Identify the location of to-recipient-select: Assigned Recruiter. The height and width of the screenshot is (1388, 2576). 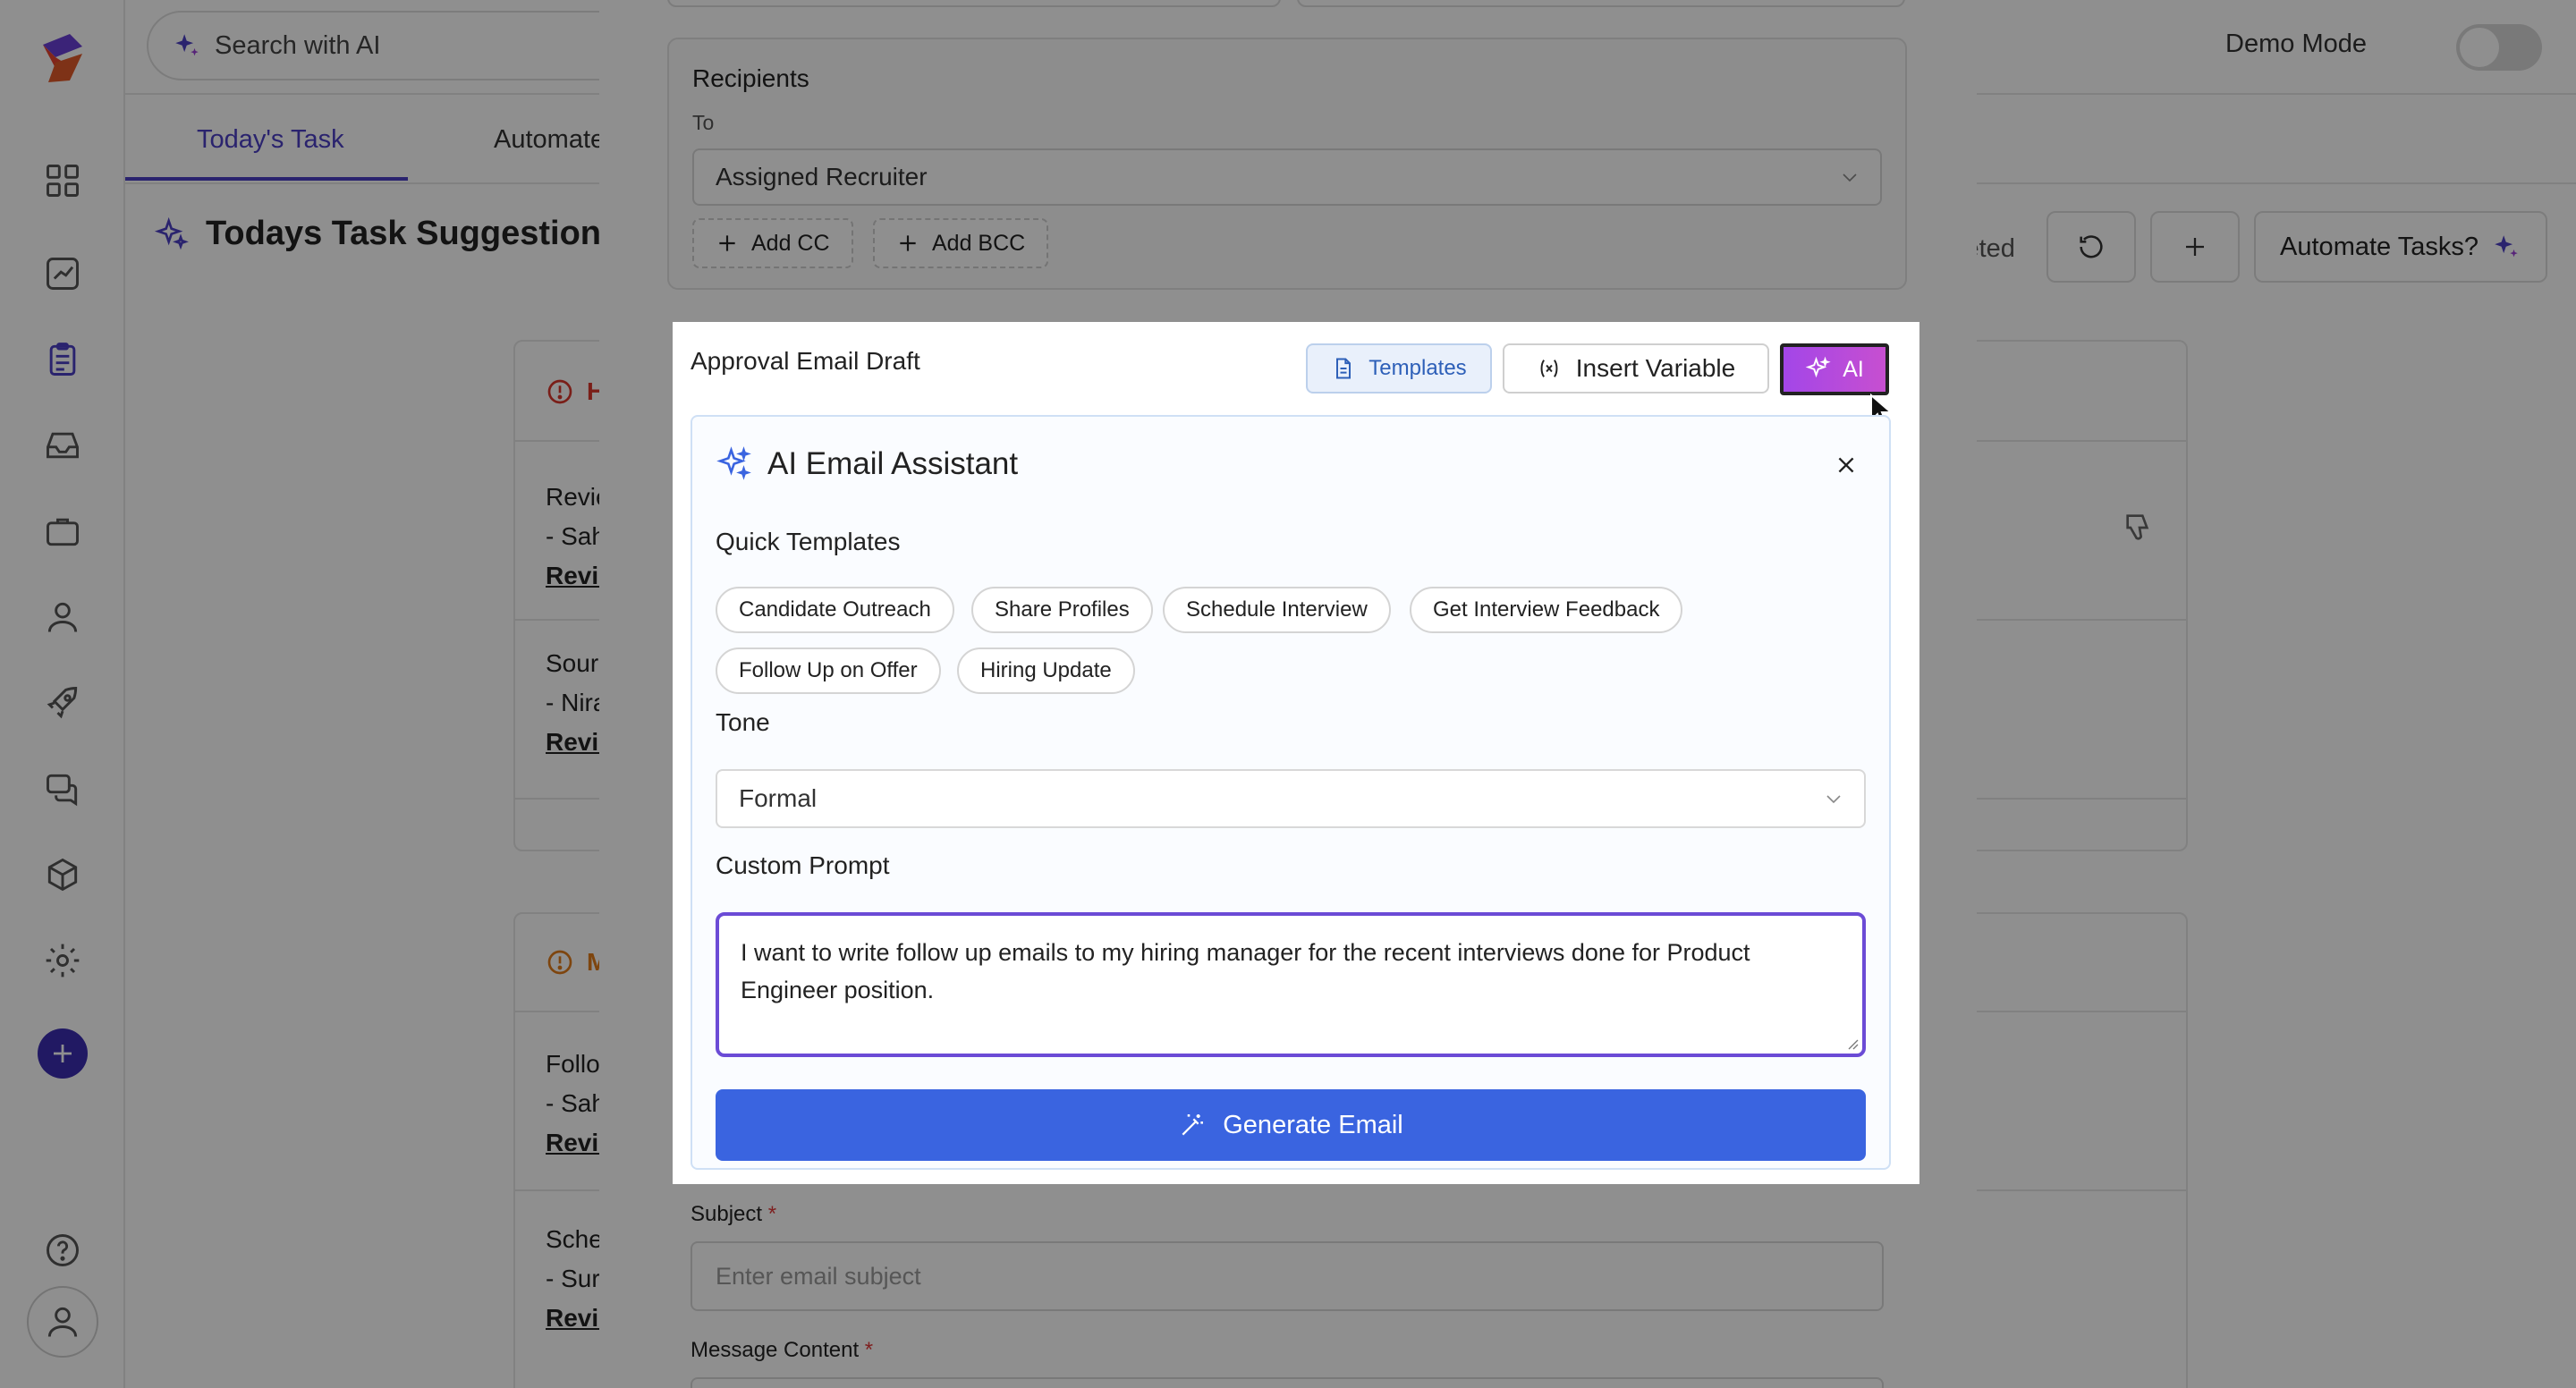
(1287, 177).